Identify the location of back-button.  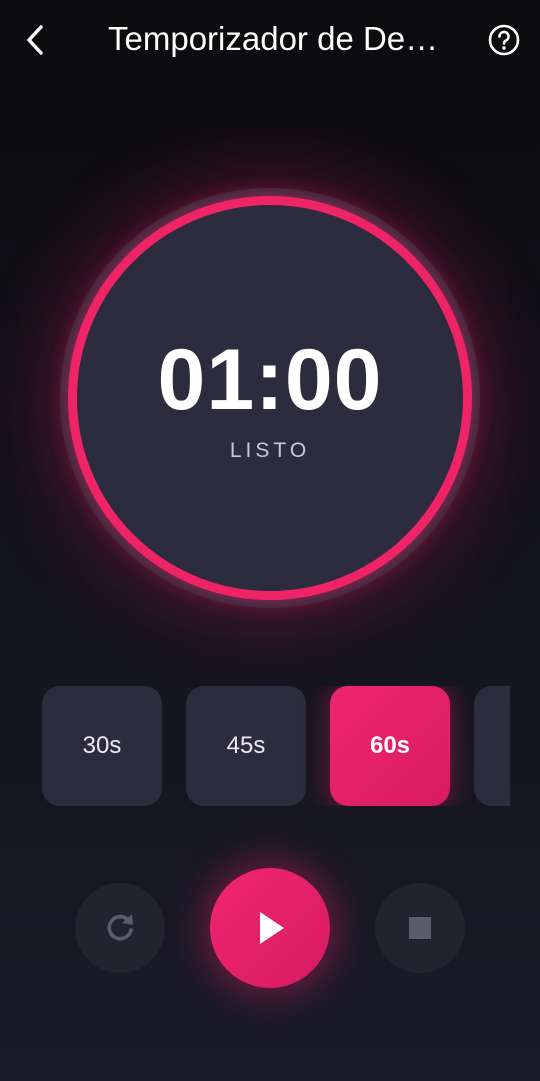
(35, 40).